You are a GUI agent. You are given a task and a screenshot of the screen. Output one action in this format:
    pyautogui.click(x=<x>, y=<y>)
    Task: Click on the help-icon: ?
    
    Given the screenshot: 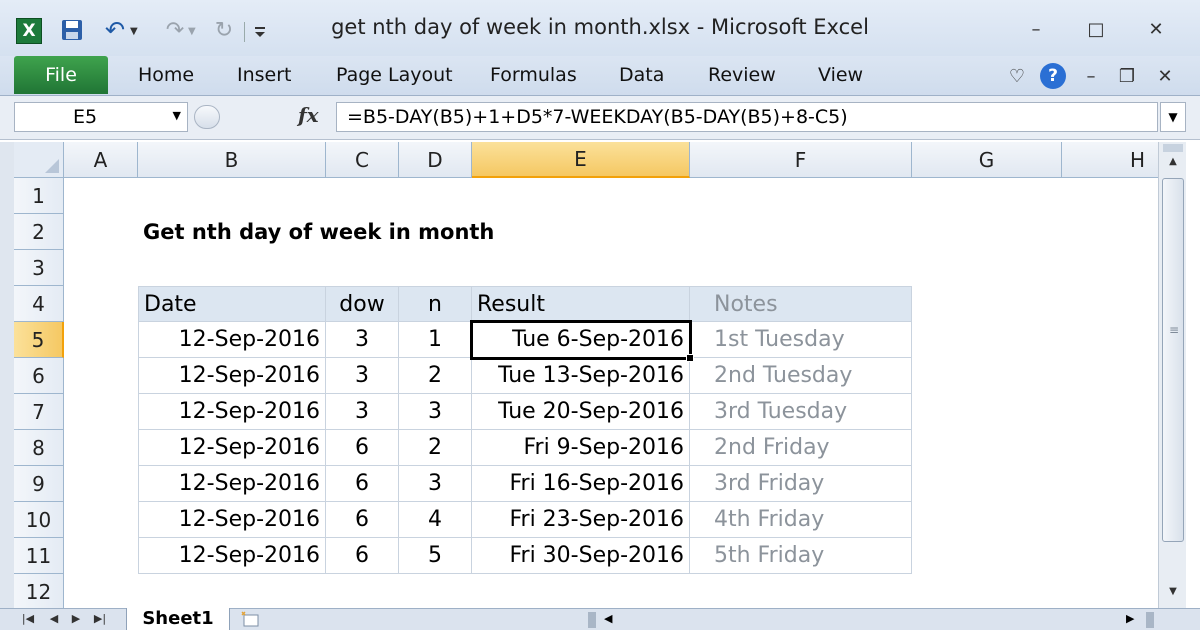 What is the action you would take?
    pyautogui.click(x=1053, y=76)
    